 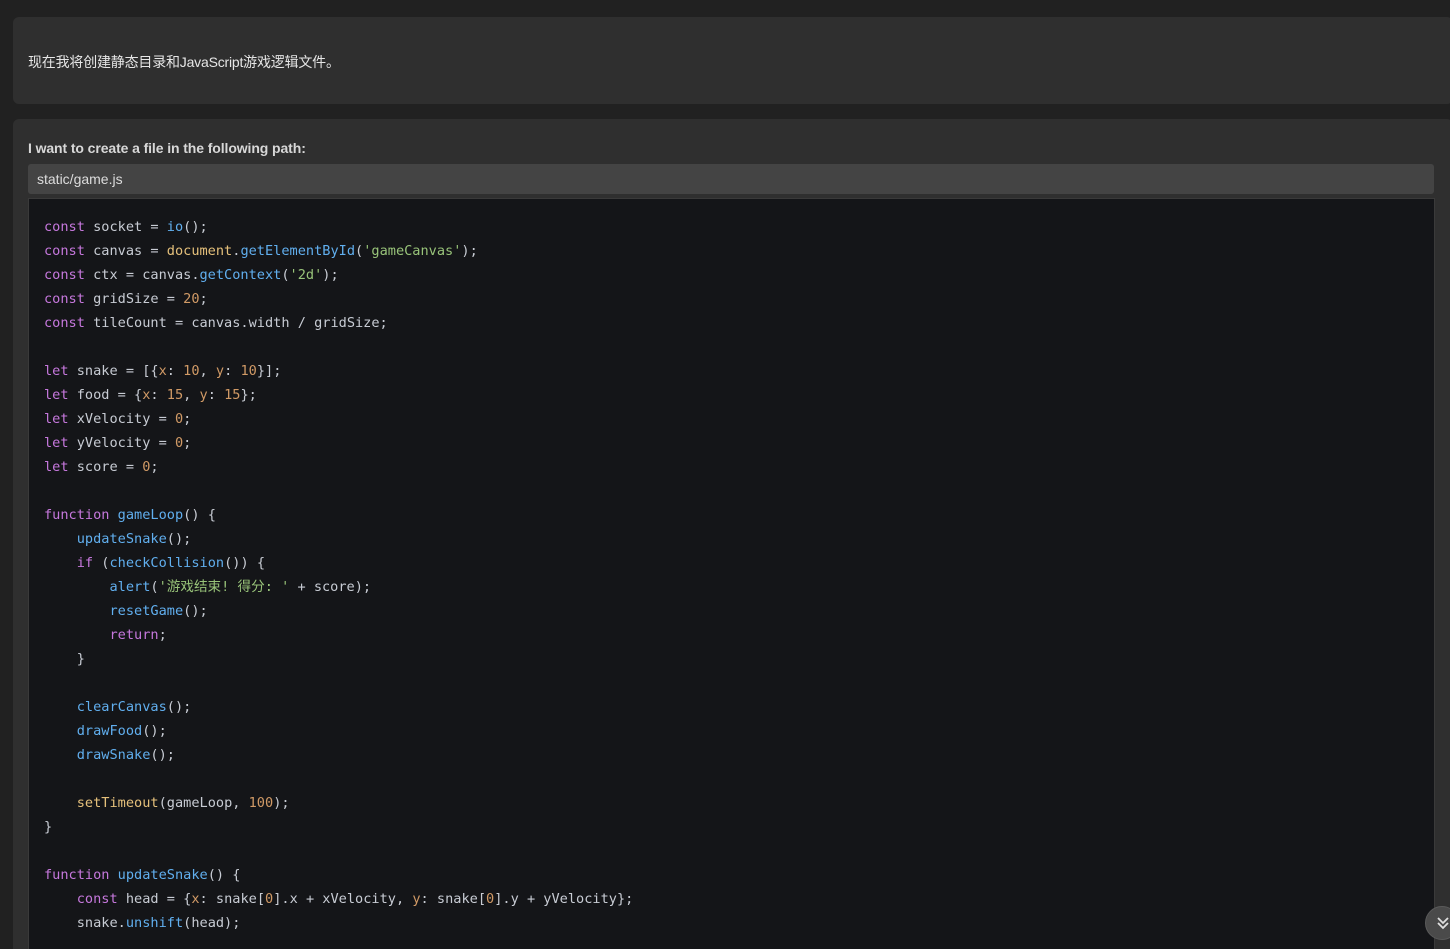 What do you see at coordinates (1443, 923) in the screenshot?
I see `double-chevron-down-icon` at bounding box center [1443, 923].